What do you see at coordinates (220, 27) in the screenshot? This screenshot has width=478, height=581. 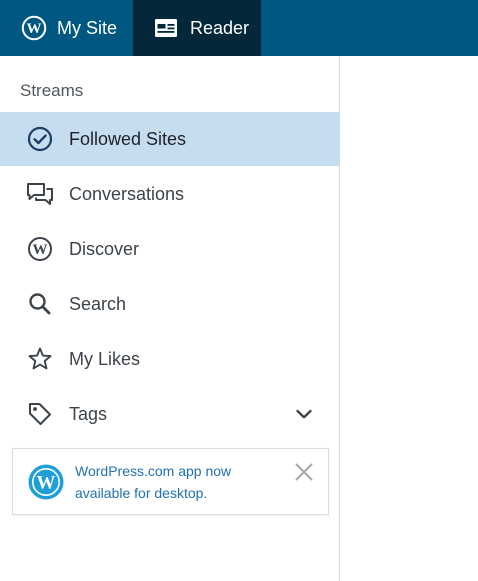 I see `reader-label: Reader` at bounding box center [220, 27].